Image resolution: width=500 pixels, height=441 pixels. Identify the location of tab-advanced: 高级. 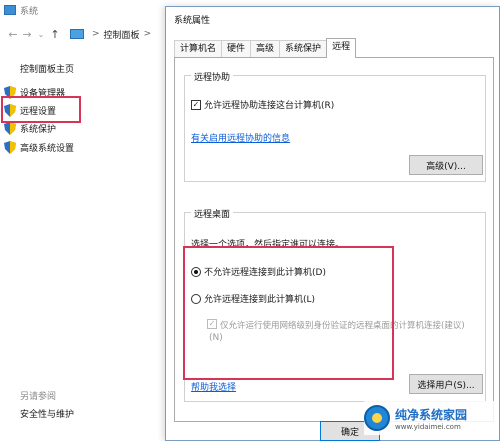
(265, 49).